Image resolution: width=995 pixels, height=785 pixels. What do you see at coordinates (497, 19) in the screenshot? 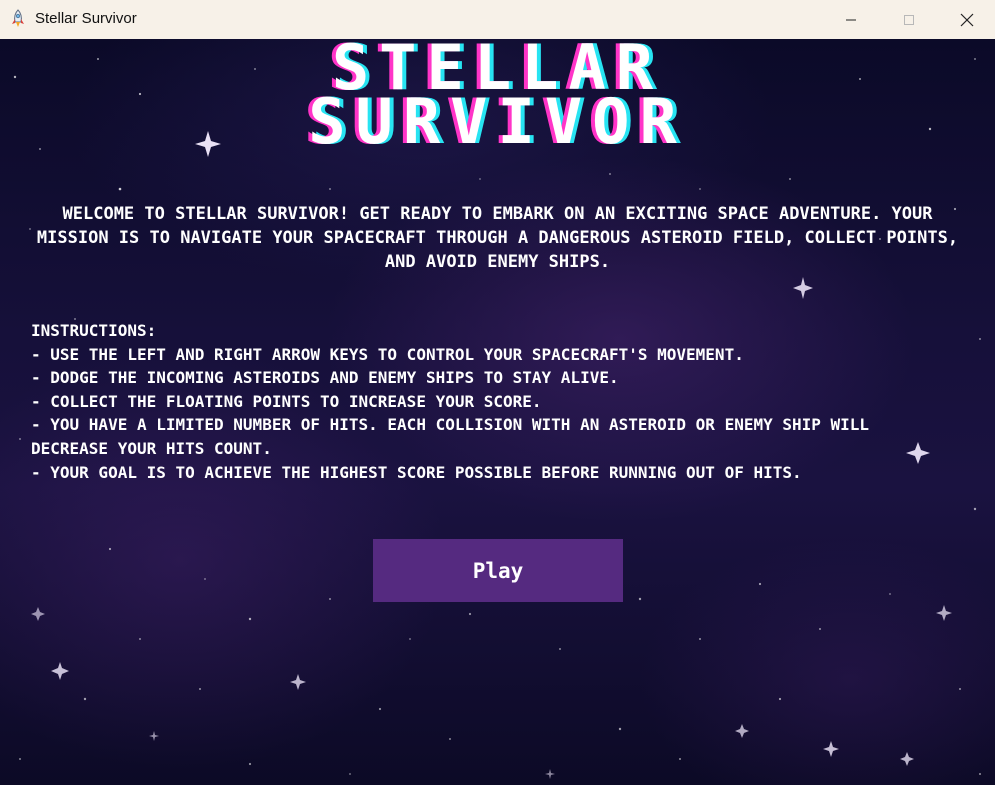
I see `title-bar: Stellar Survivor` at bounding box center [497, 19].